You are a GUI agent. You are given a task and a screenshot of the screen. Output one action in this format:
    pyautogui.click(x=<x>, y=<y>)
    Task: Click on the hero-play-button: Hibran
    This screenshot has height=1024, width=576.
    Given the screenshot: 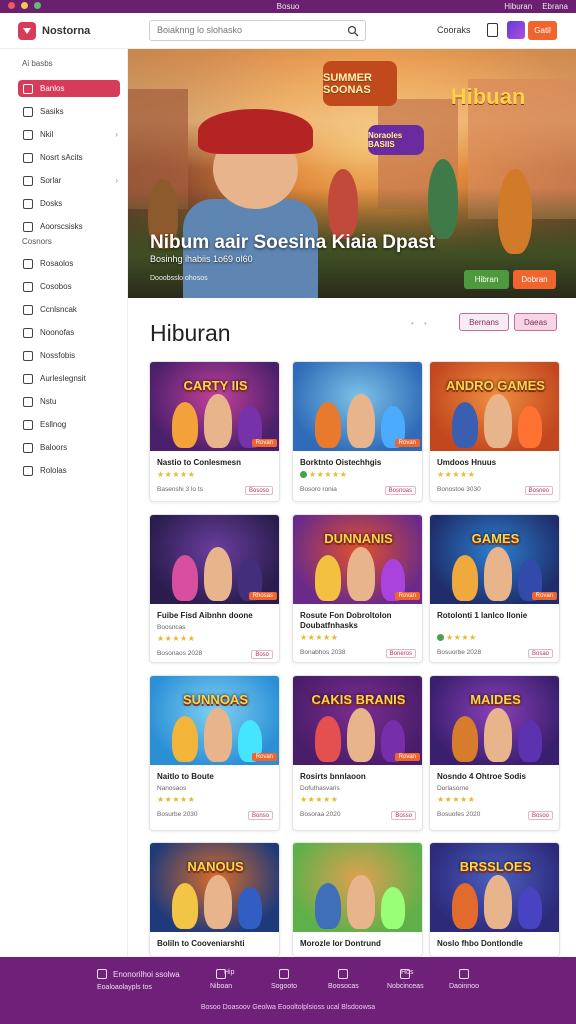 What is the action you would take?
    pyautogui.click(x=486, y=279)
    